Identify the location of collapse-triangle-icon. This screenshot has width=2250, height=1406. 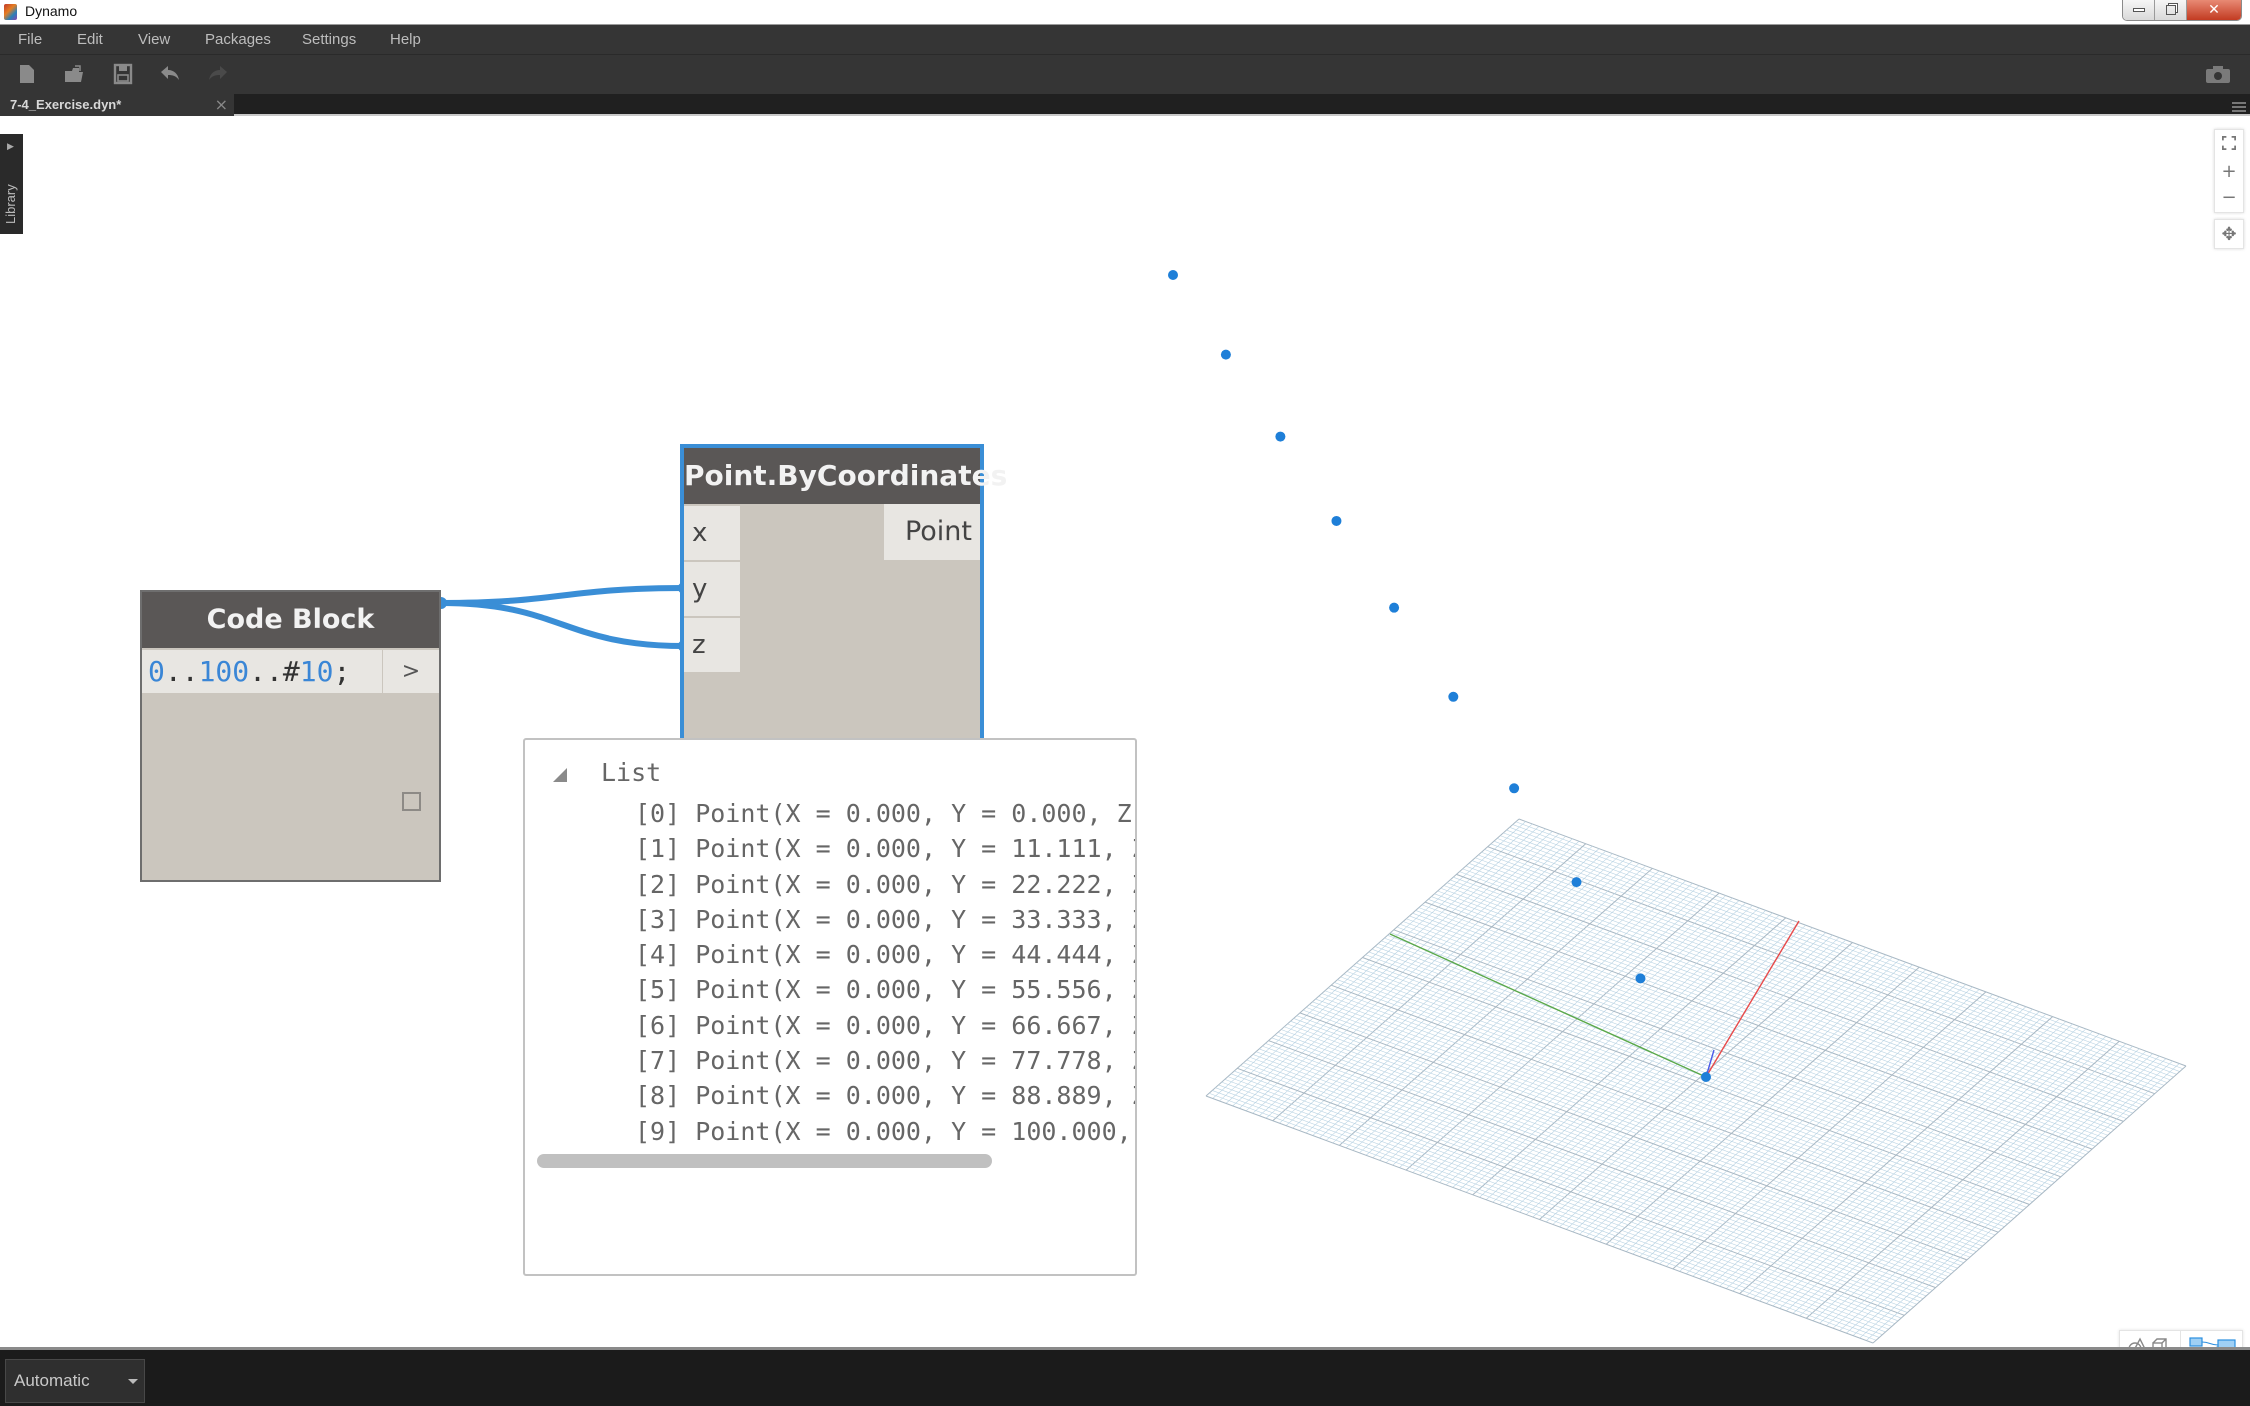
(560, 775).